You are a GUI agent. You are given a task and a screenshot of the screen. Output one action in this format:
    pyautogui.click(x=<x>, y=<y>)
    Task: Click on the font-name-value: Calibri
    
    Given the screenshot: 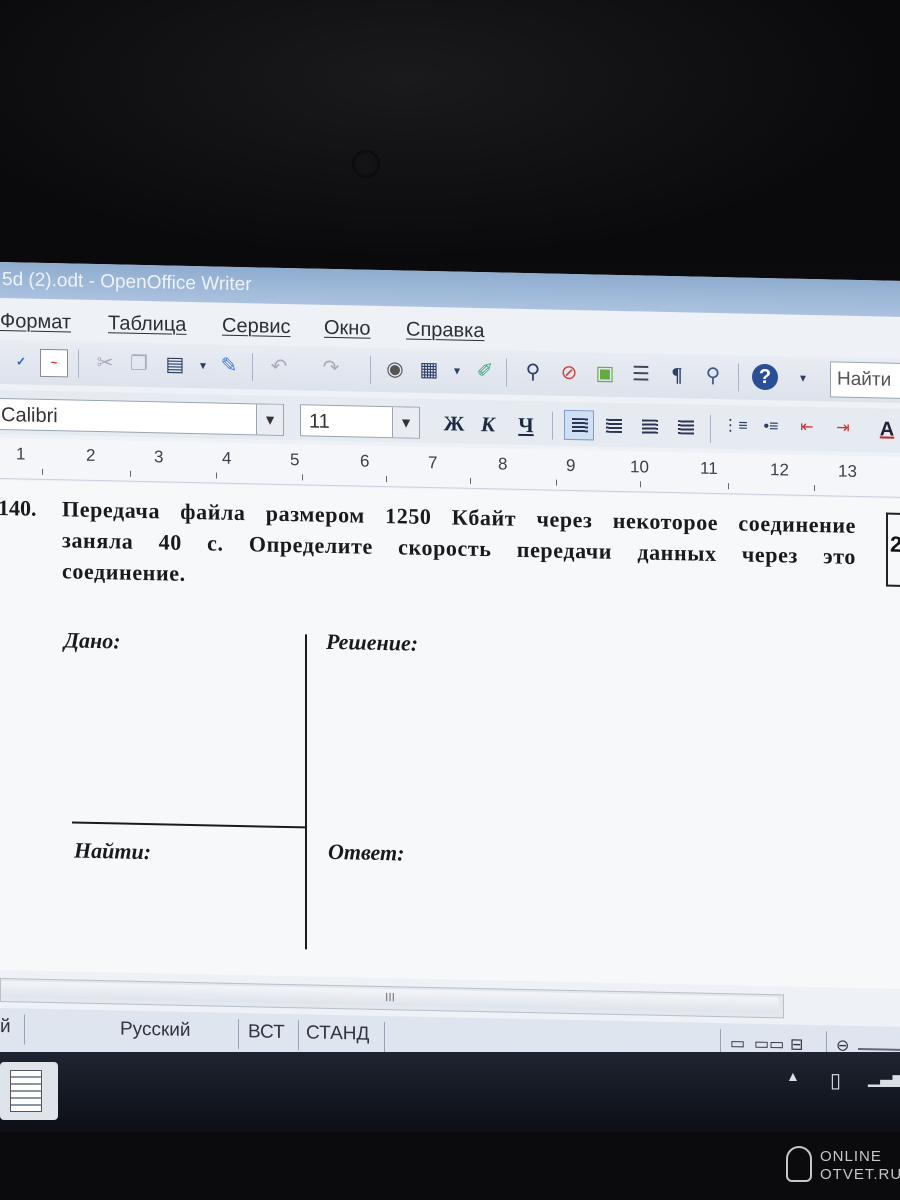 What is the action you would take?
    pyautogui.click(x=29, y=416)
    